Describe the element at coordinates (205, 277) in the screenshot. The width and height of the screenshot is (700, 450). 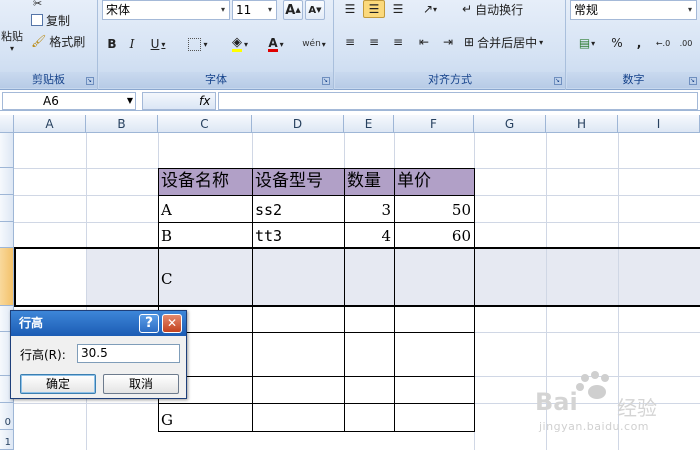
I see `cell-name: C` at that location.